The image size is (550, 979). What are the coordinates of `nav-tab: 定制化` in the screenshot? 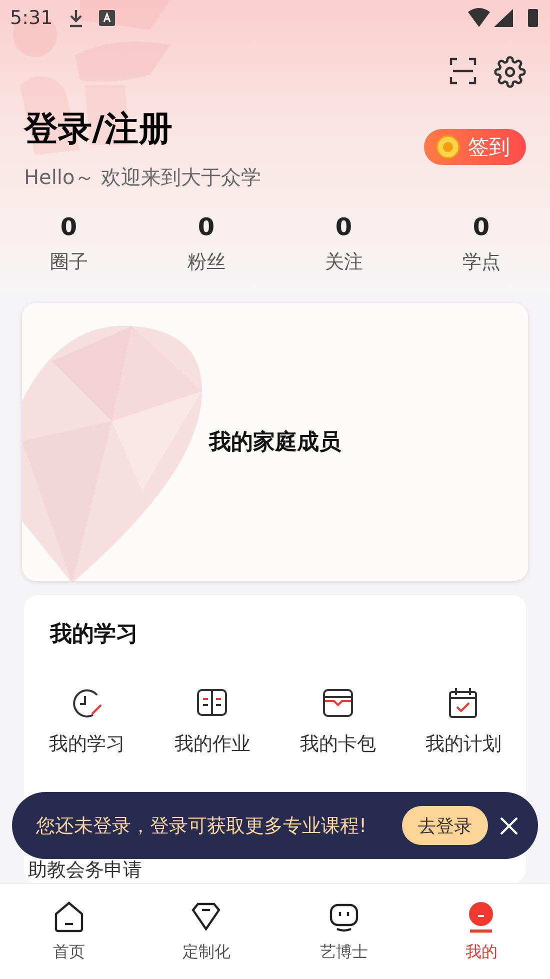 It's located at (206, 931).